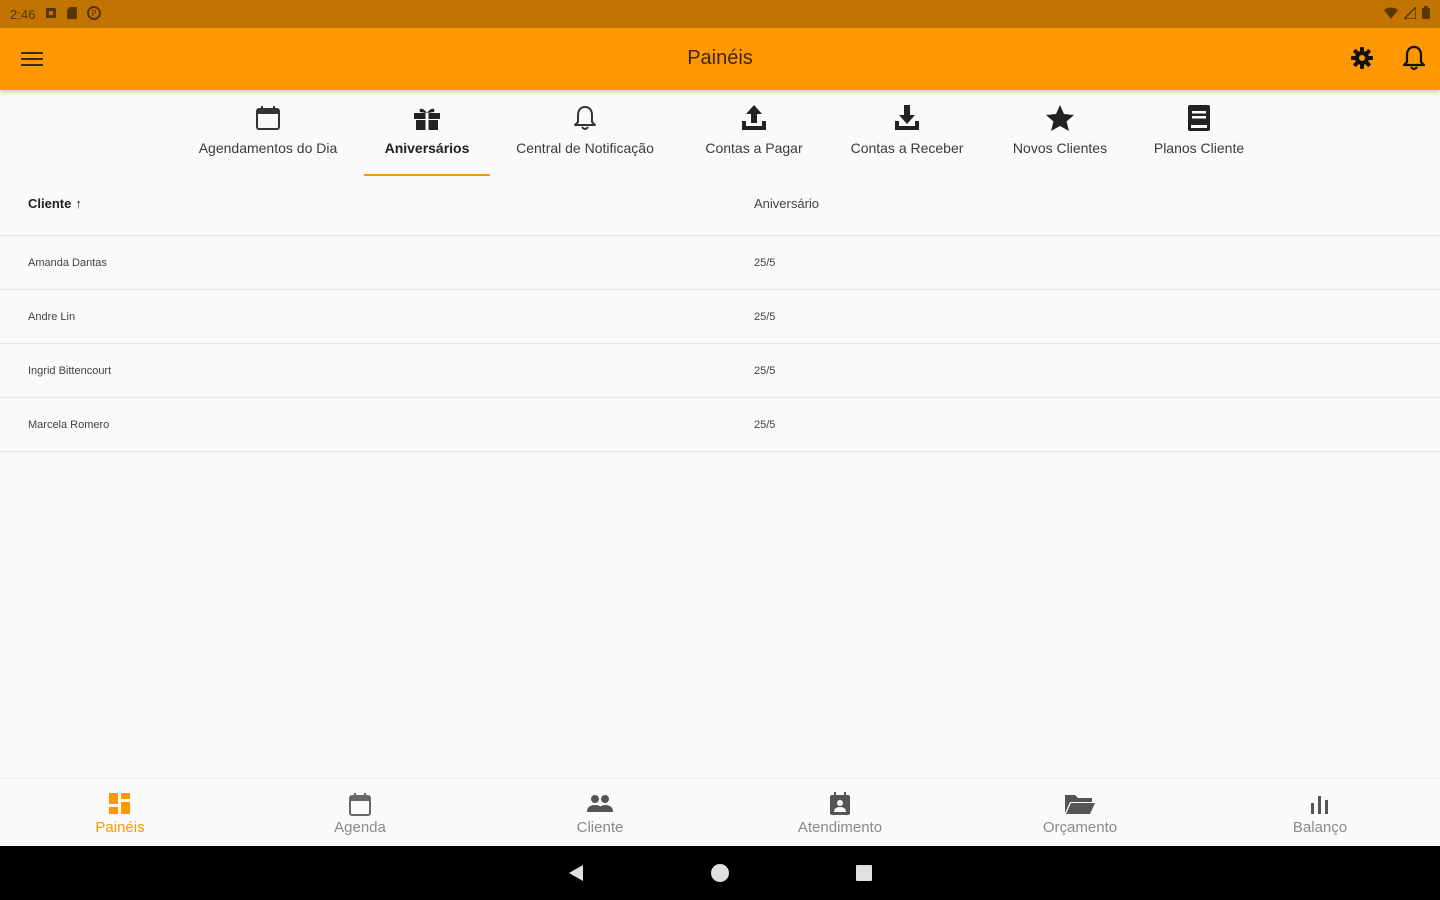 The width and height of the screenshot is (1440, 900). I want to click on gear-icon, so click(1362, 58).